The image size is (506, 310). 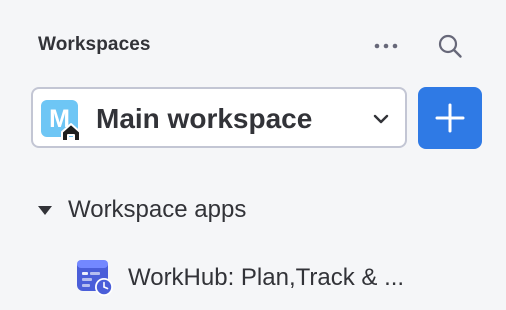 What do you see at coordinates (95, 278) in the screenshot?
I see `app-icon-calendar-clock` at bounding box center [95, 278].